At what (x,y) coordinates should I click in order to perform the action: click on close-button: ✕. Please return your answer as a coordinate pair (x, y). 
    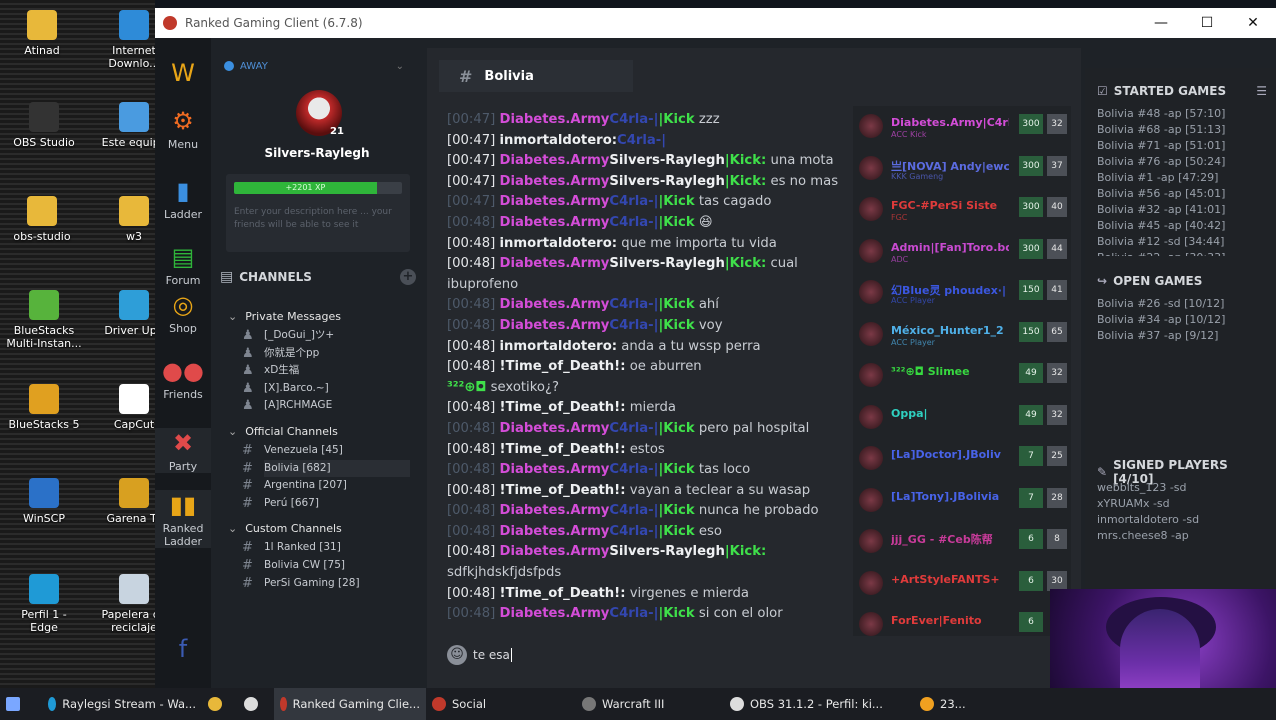
    Looking at the image, I should click on (1253, 23).